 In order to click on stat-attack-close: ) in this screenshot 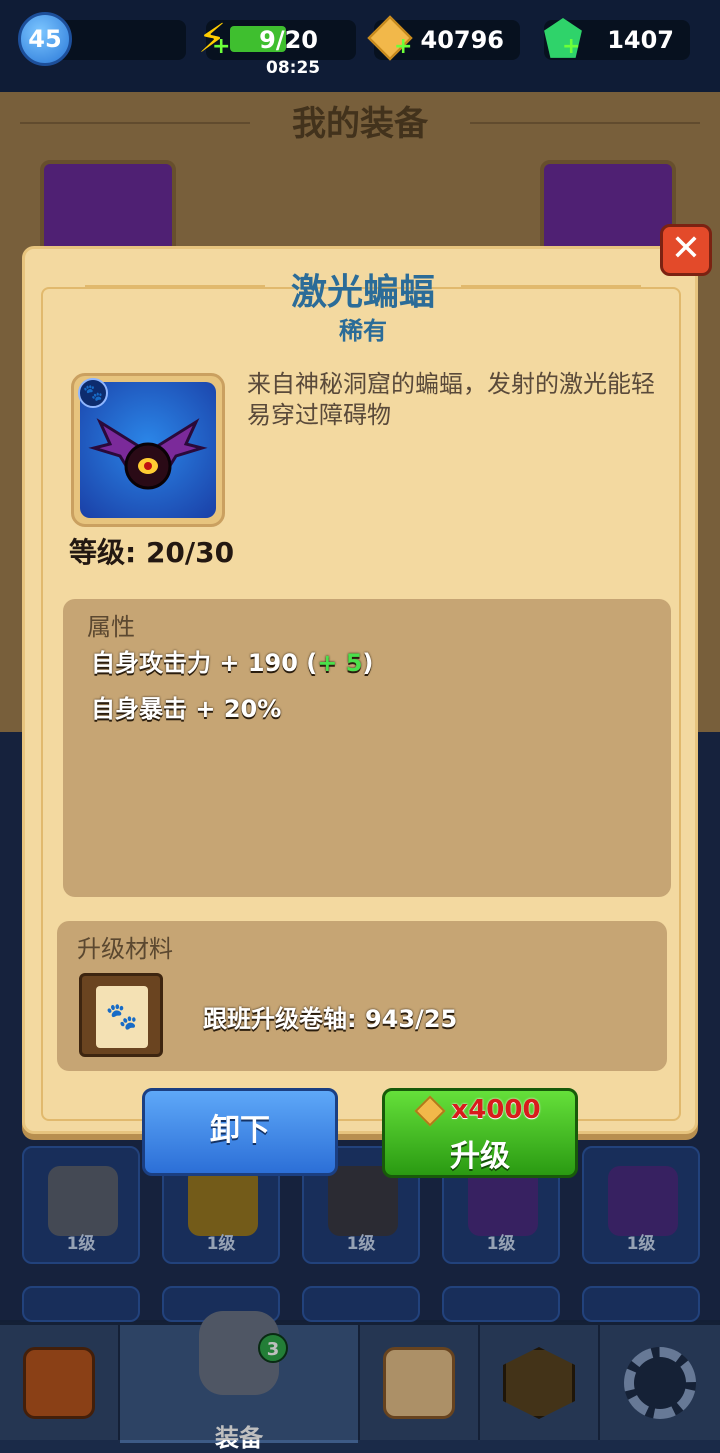, I will do `click(368, 663)`.